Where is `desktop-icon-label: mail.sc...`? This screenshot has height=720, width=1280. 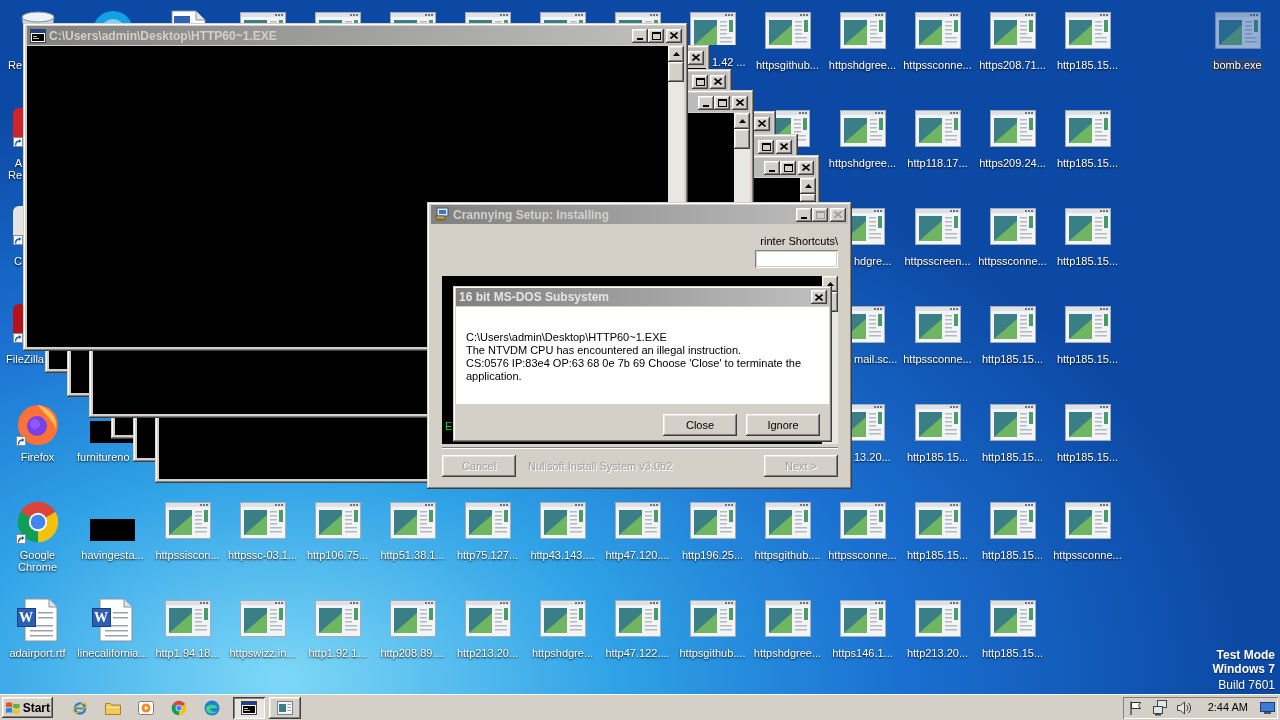 desktop-icon-label: mail.sc... is located at coordinates (876, 359).